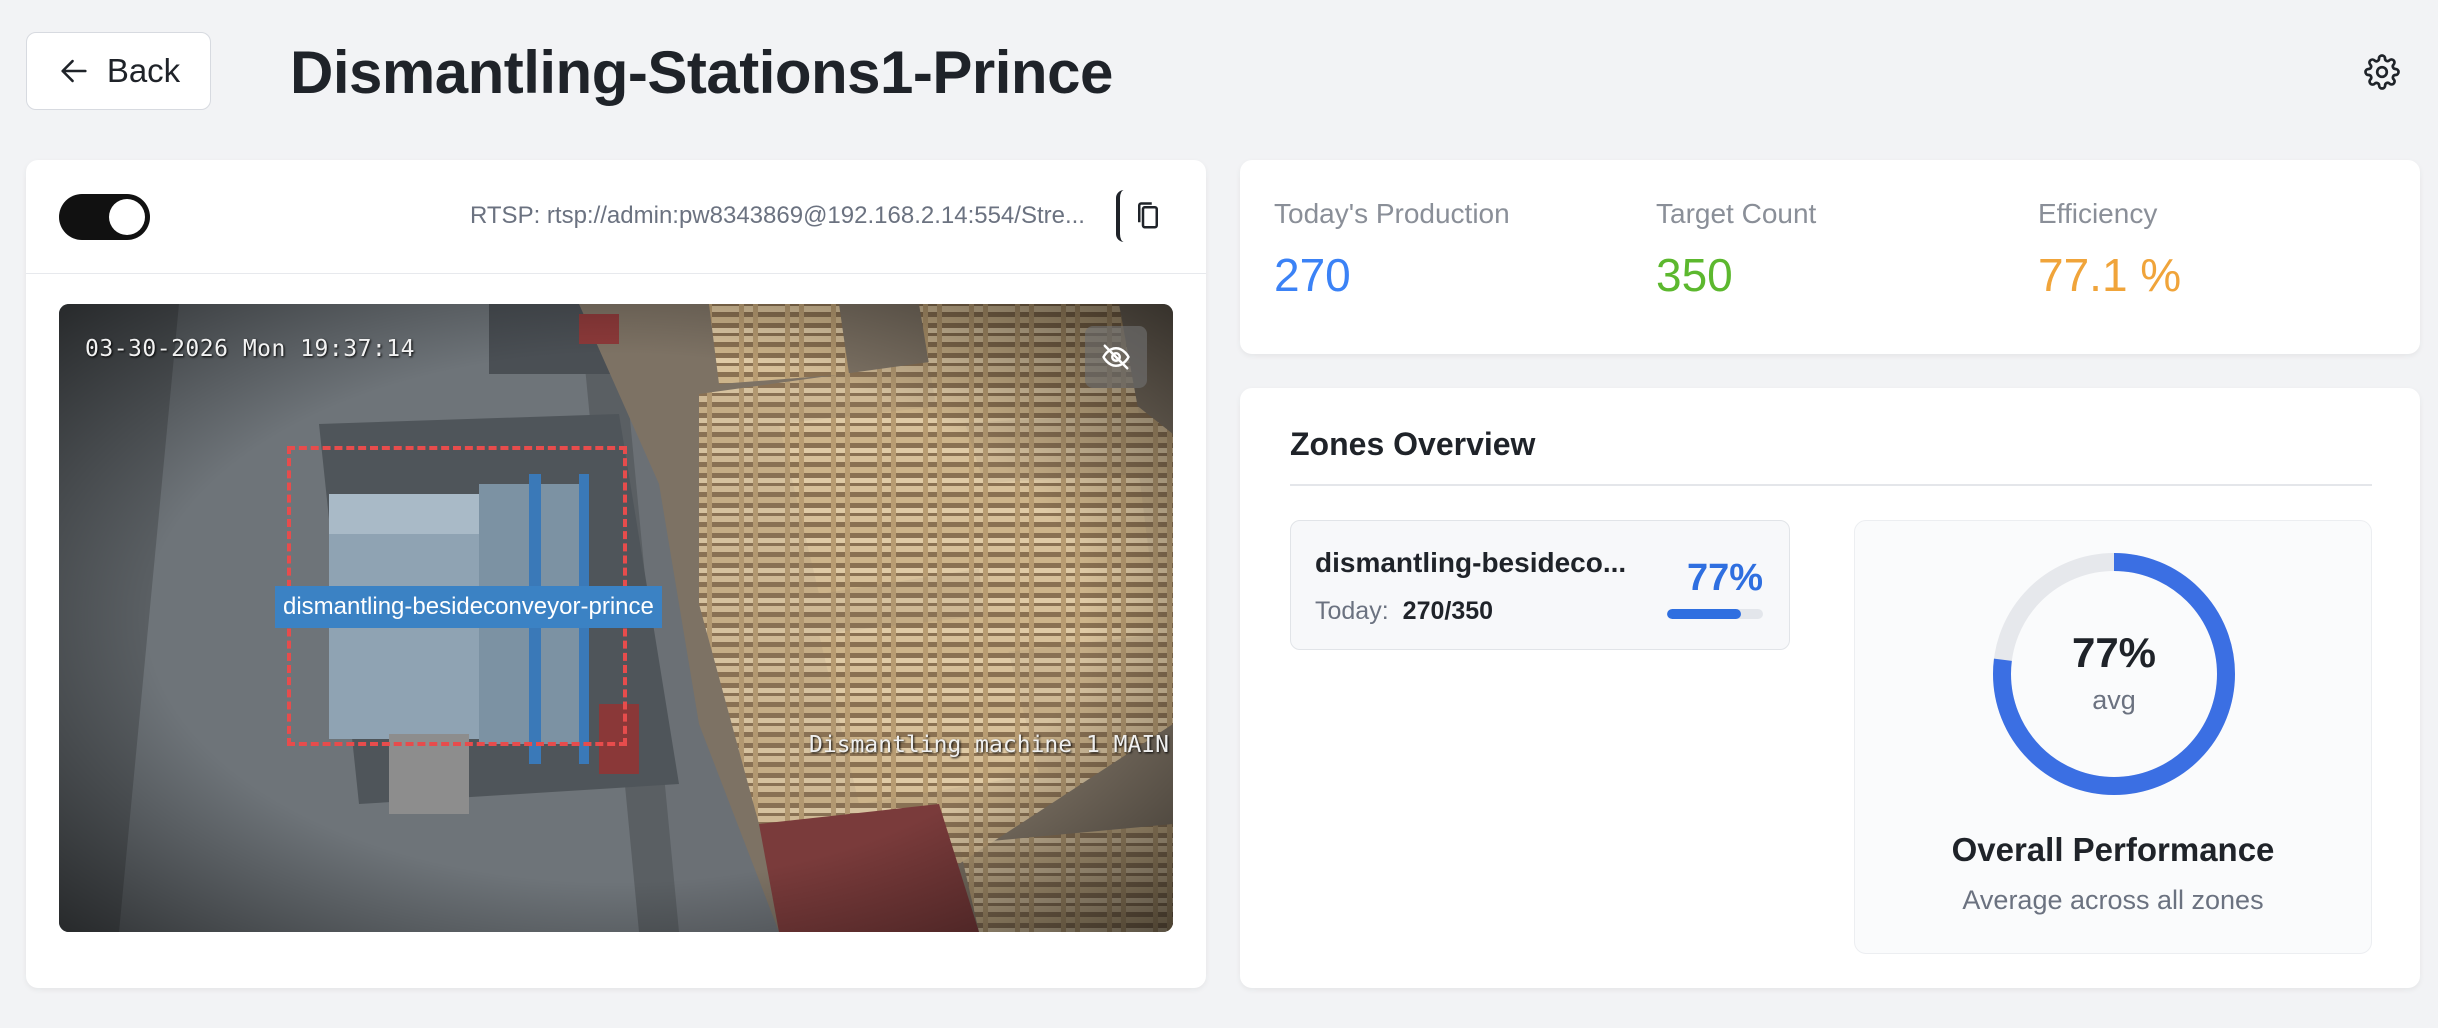 Image resolution: width=2438 pixels, height=1028 pixels. I want to click on zone-item-today: Today: 270/350, so click(1404, 611).